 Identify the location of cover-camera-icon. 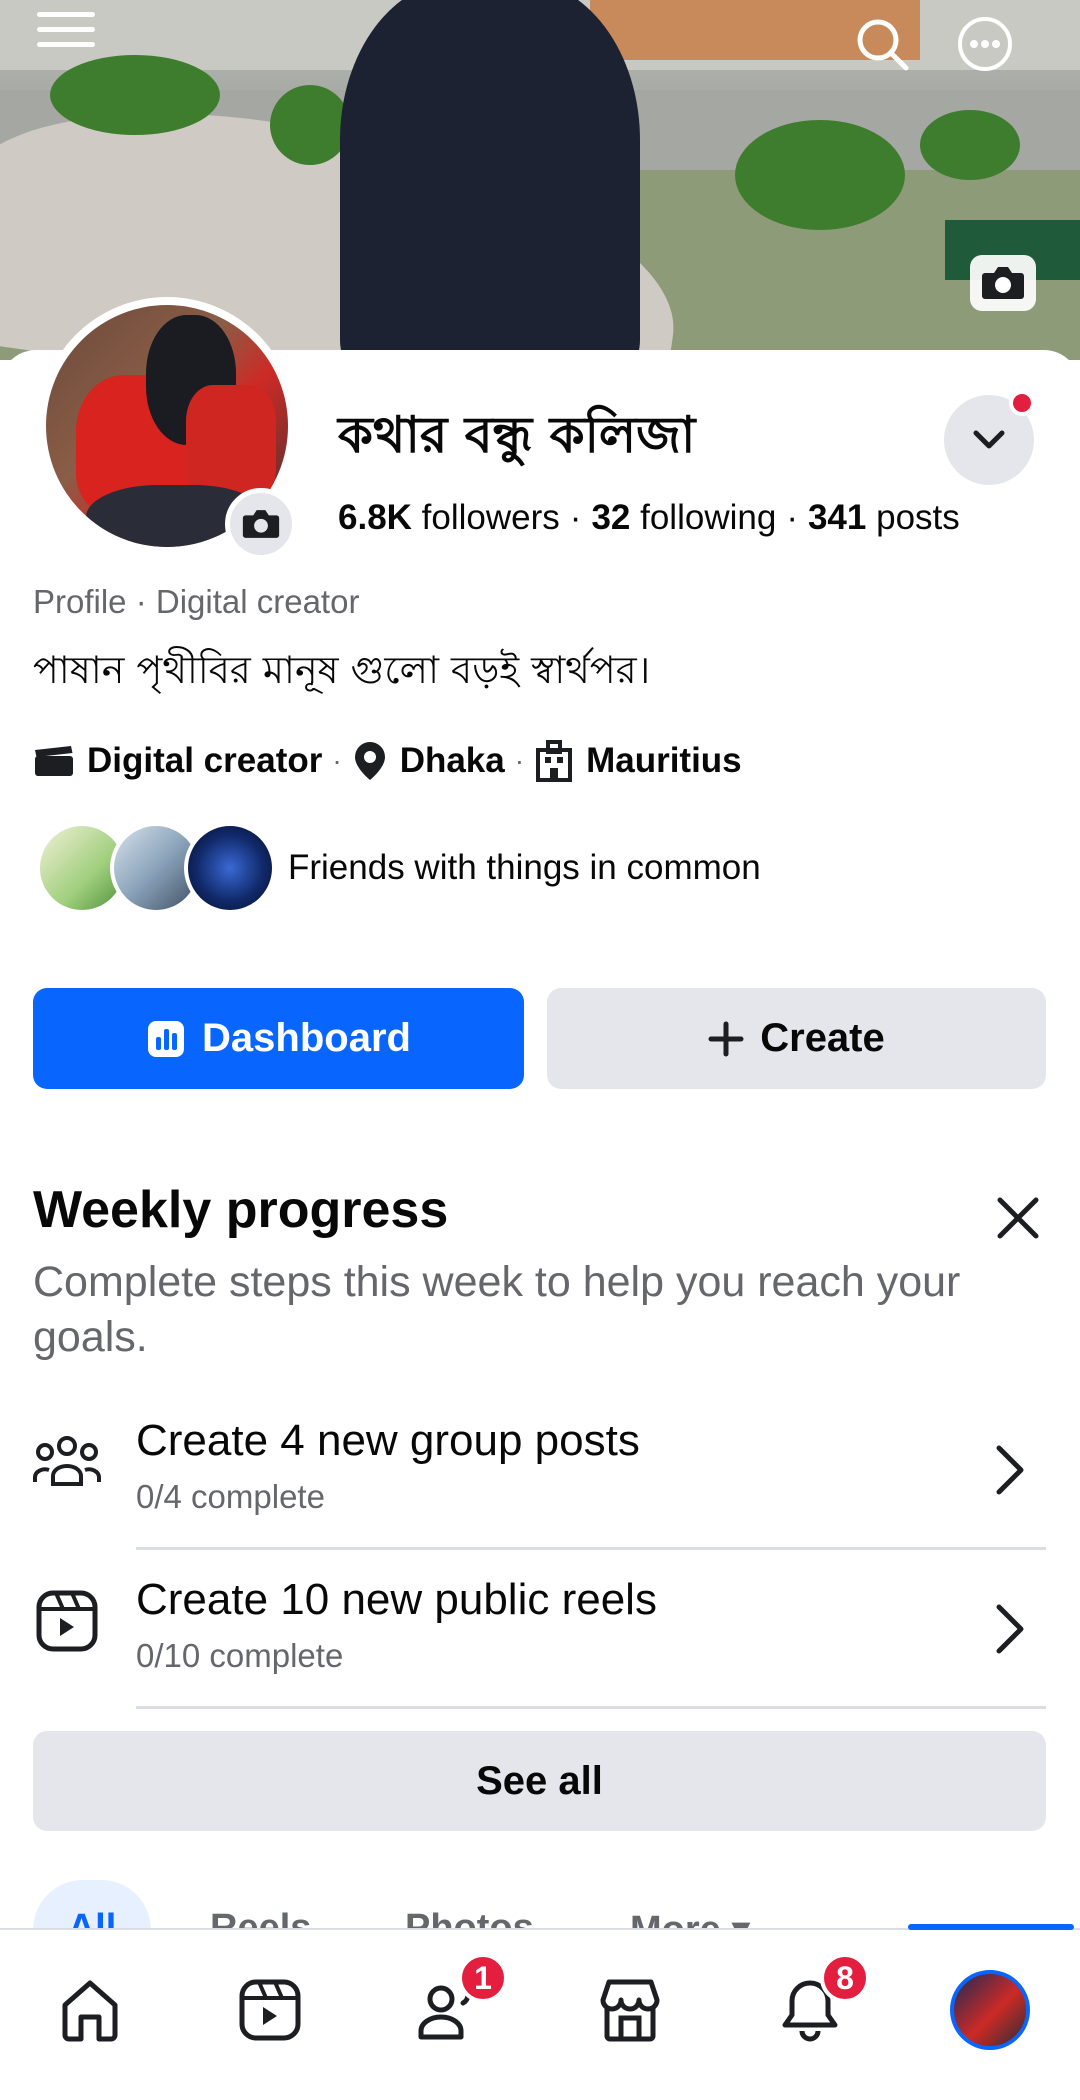
(1003, 283).